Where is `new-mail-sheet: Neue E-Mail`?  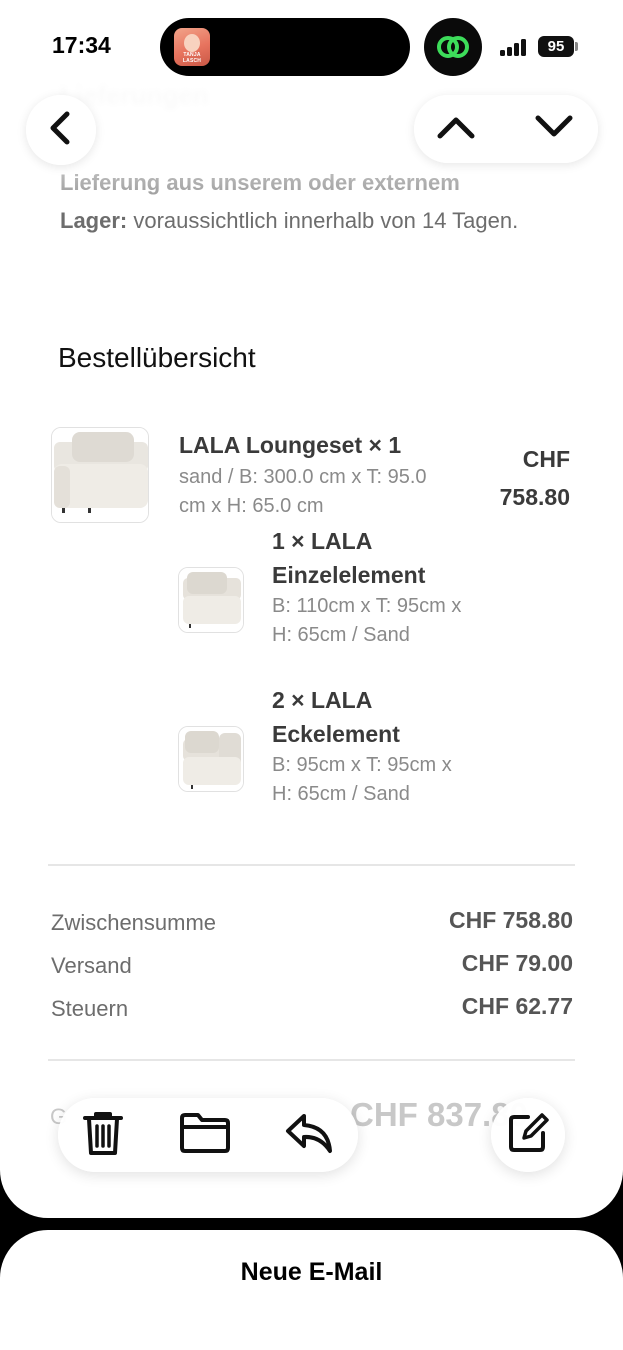 new-mail-sheet: Neue E-Mail is located at coordinates (311, 1290).